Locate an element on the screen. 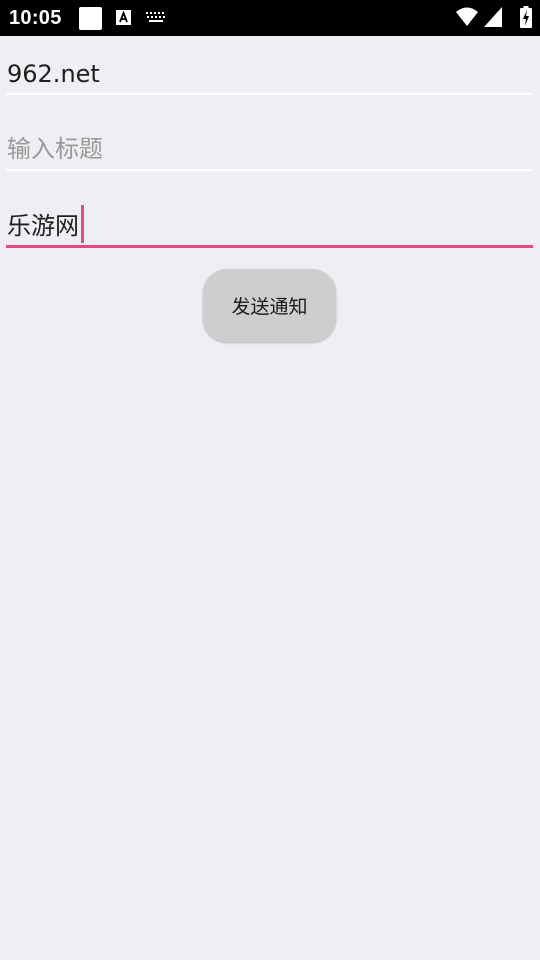 This screenshot has width=540, height=960. send-notification-button: 发送通知 is located at coordinates (269, 305).